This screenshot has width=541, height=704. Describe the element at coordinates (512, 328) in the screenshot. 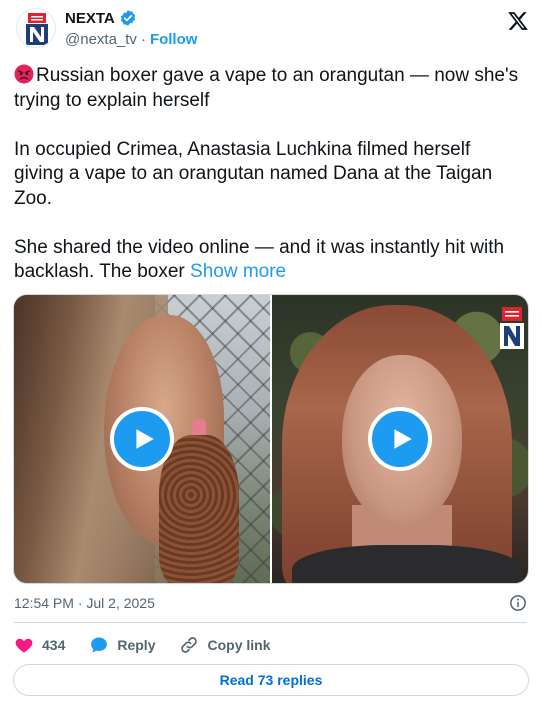

I see `nexta-watermark-icon` at that location.